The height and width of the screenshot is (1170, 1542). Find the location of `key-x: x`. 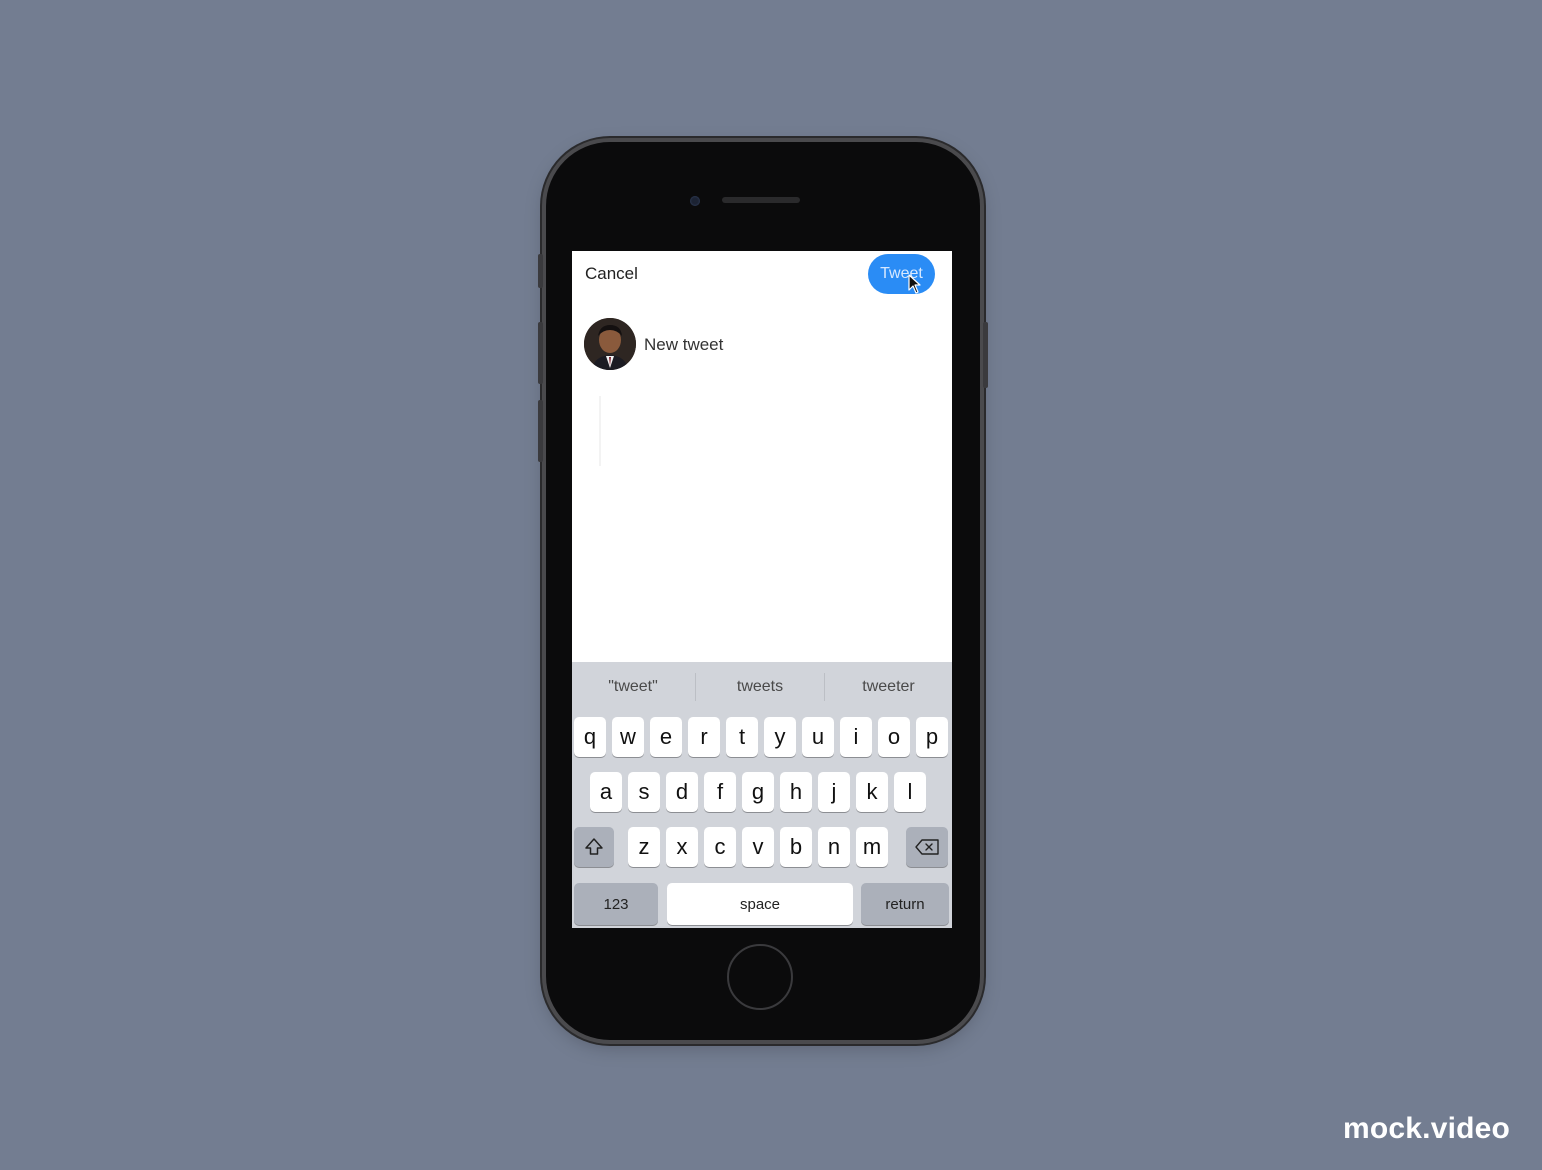

key-x: x is located at coordinates (682, 847).